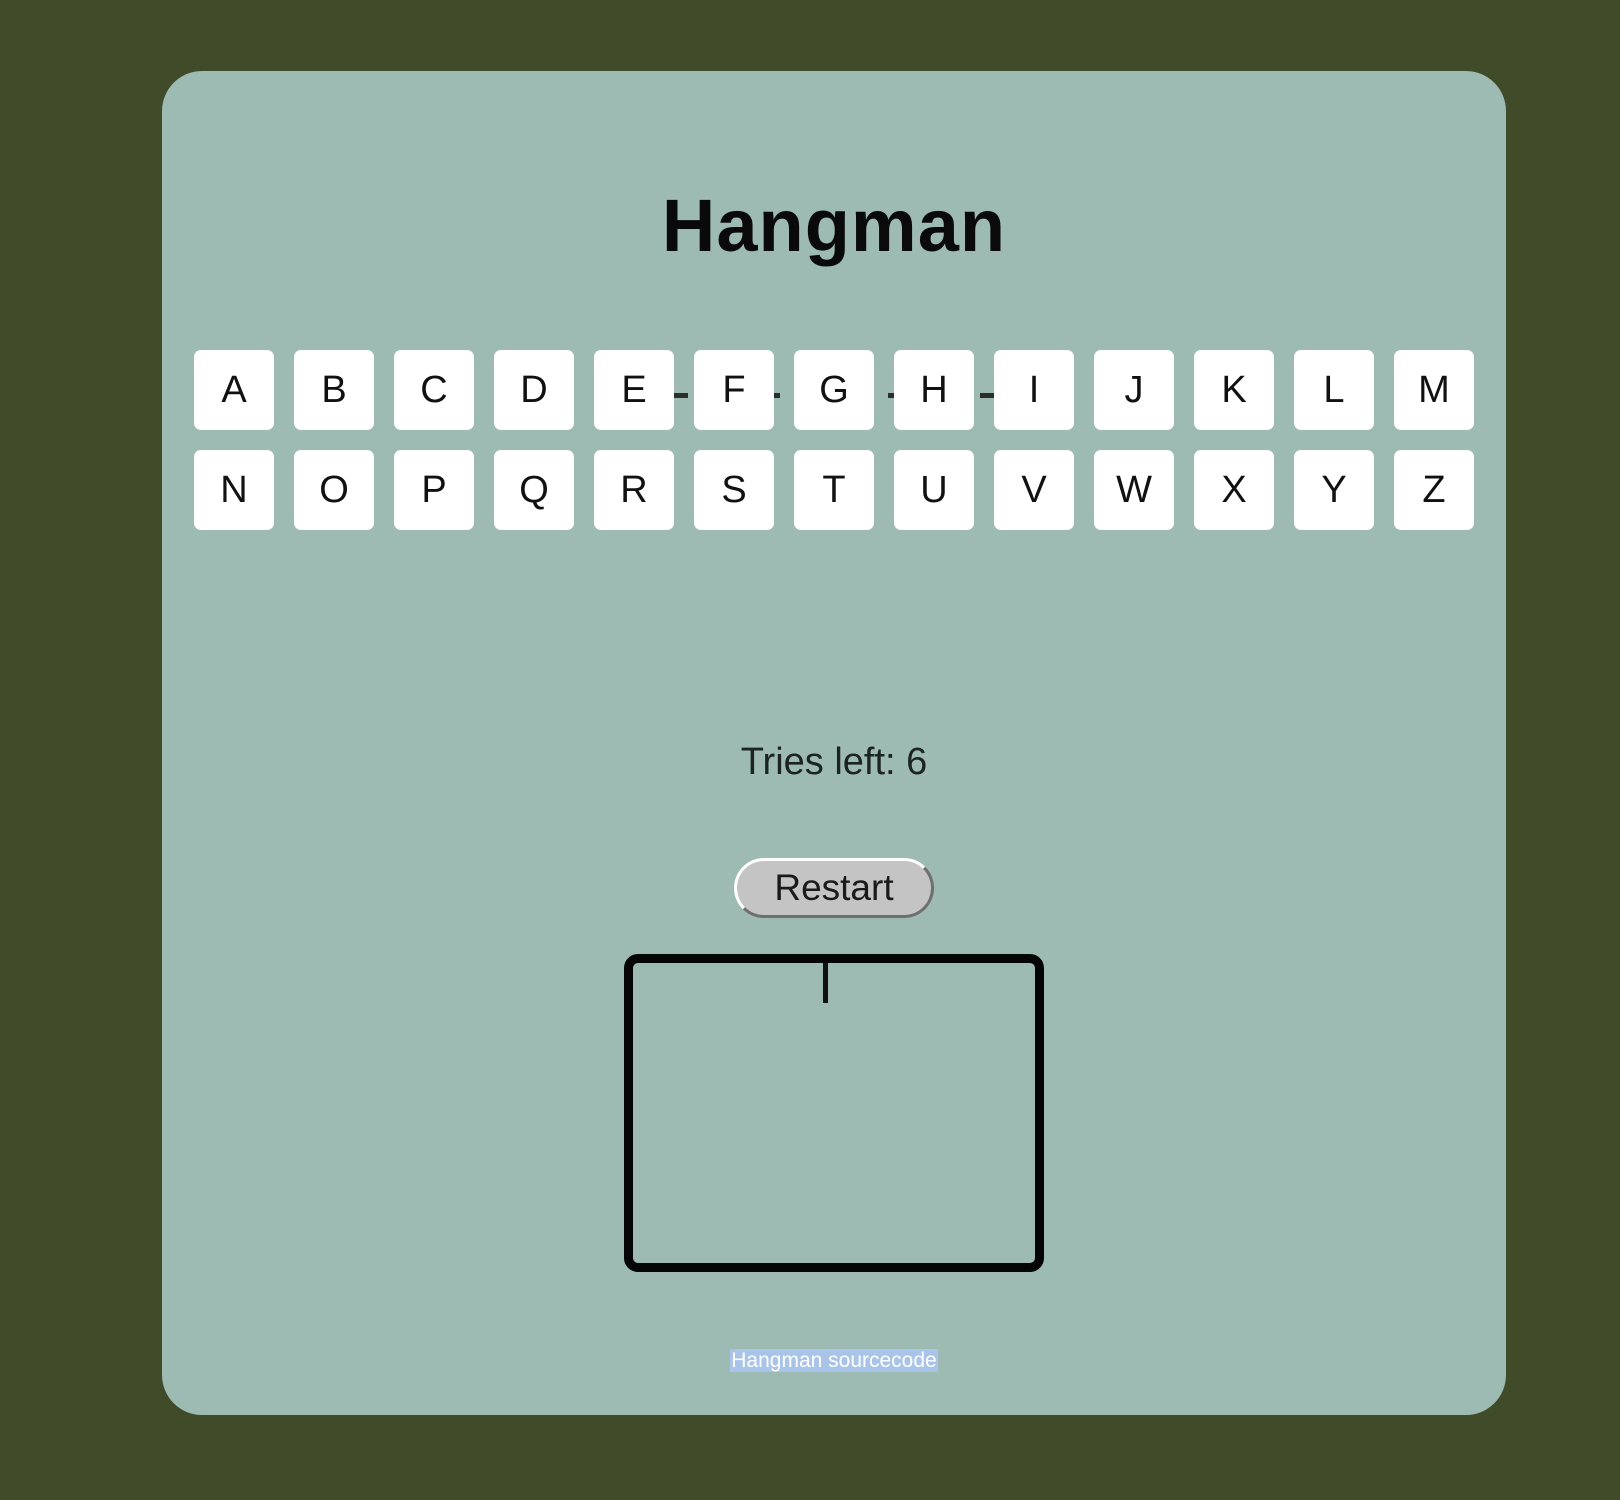  Describe the element at coordinates (534, 490) in the screenshot. I see `letter-key-q: Q` at that location.